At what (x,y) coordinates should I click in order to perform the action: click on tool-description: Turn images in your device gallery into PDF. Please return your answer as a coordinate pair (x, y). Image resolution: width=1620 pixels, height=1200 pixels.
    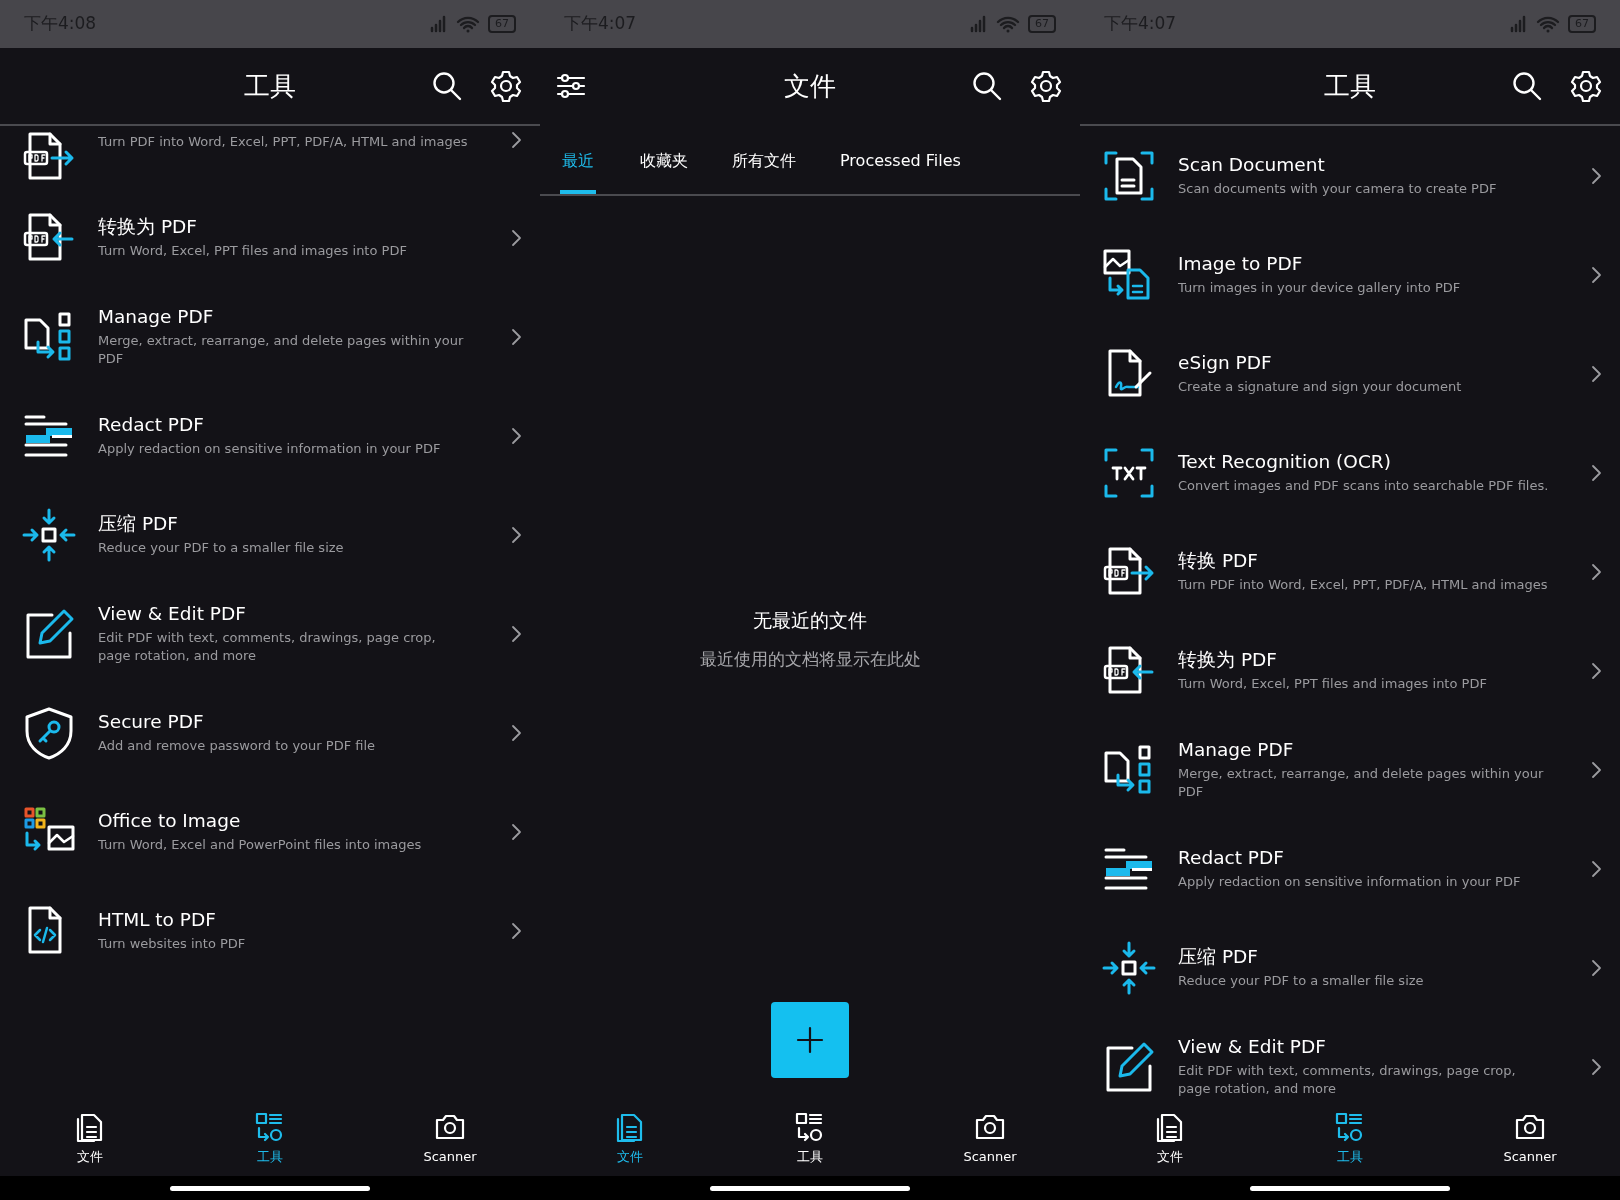
    Looking at the image, I should click on (1320, 288).